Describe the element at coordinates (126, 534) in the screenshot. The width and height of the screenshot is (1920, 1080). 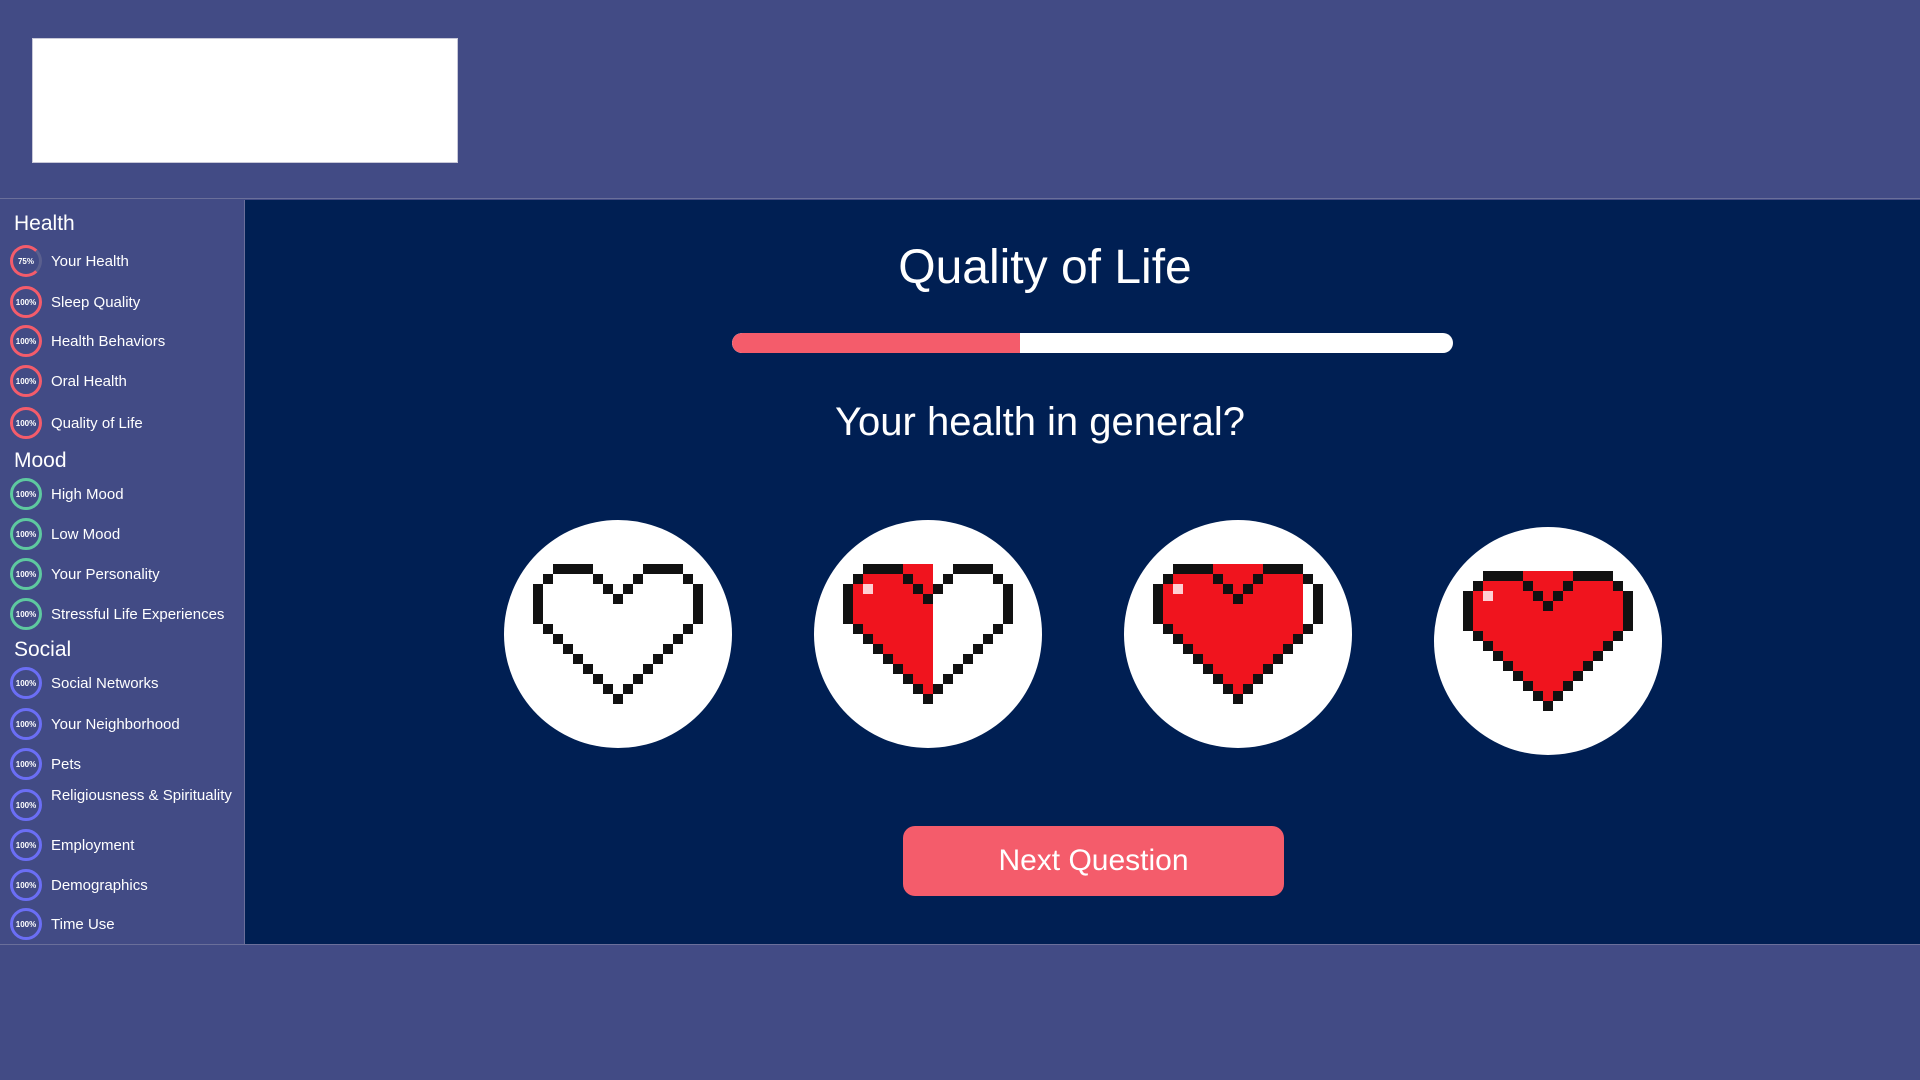
I see `sidebar-item-low-mood: 100% Low Mood` at that location.